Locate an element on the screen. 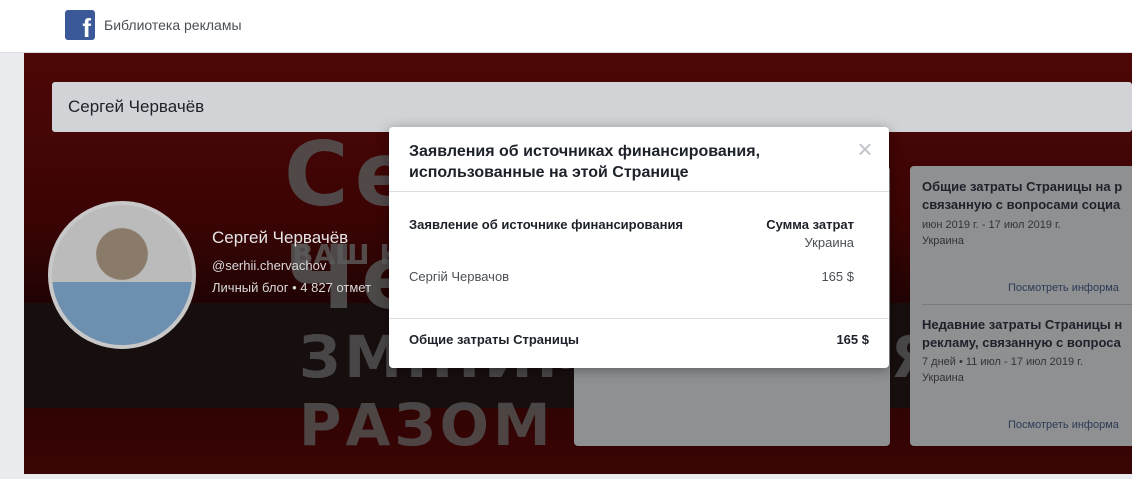 This screenshot has height=479, width=1132. profile-handle: @serhii.chervachov is located at coordinates (269, 265).